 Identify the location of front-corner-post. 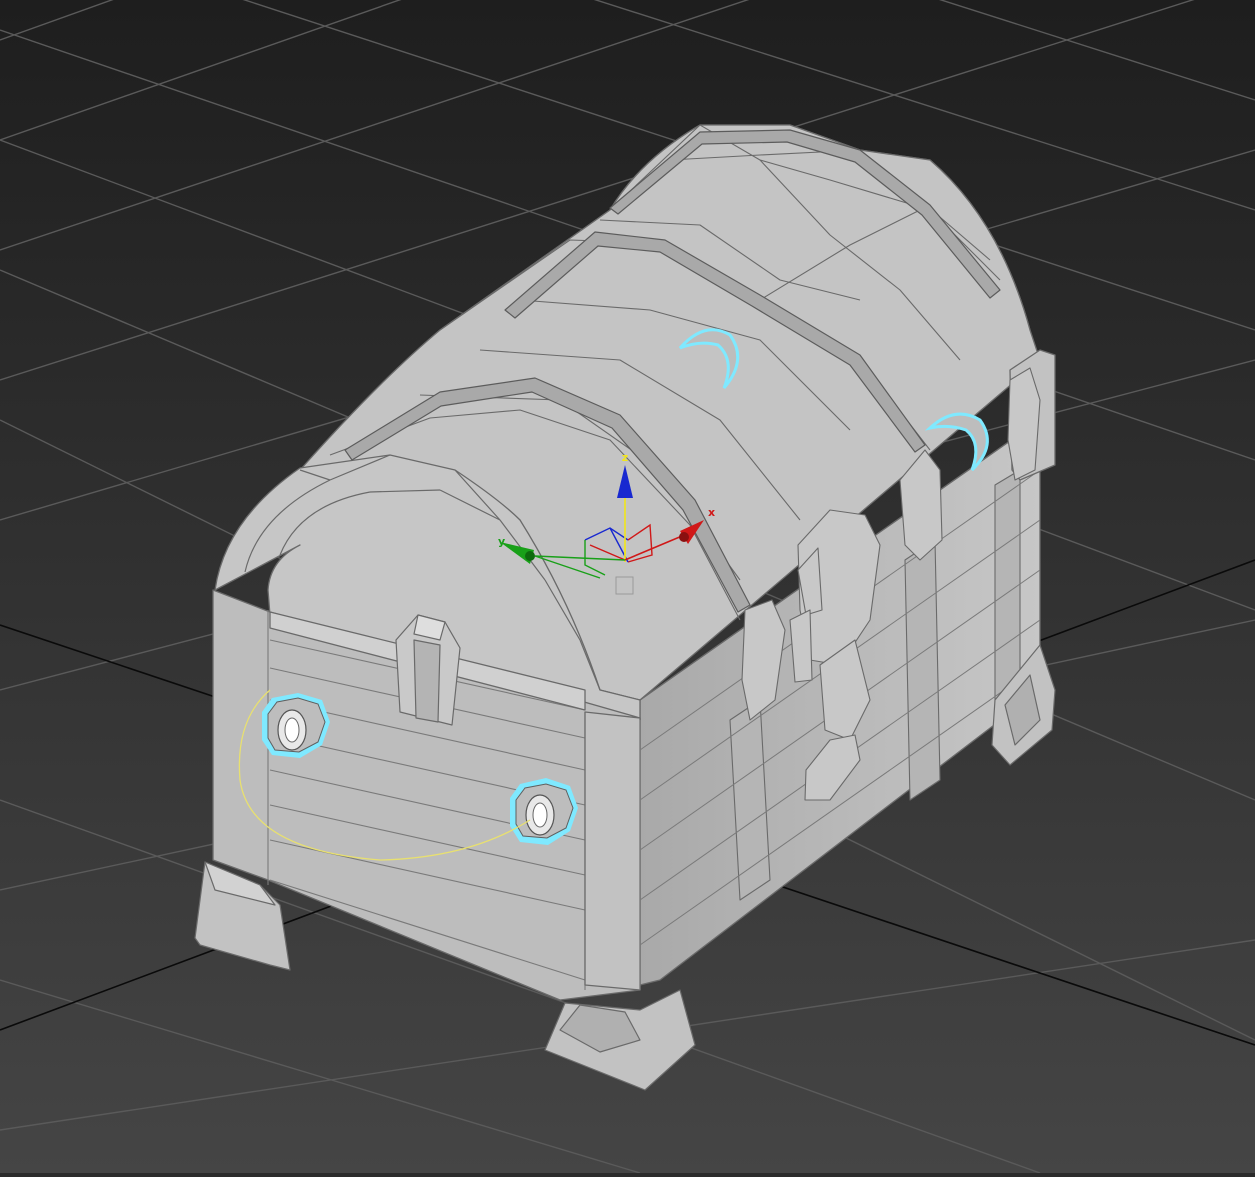
(612, 851).